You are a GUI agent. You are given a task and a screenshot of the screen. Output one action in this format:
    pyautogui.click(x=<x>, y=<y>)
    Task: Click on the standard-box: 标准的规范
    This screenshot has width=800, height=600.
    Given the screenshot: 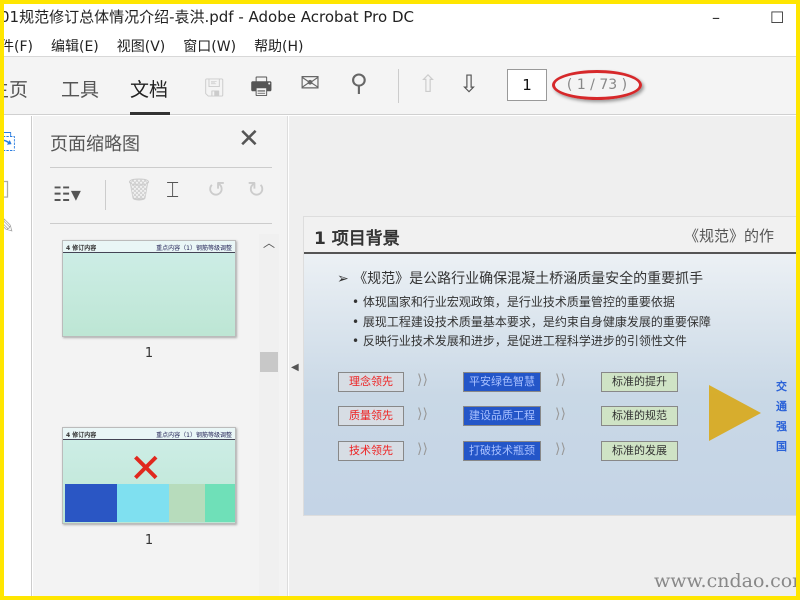 What is the action you would take?
    pyautogui.click(x=639, y=416)
    